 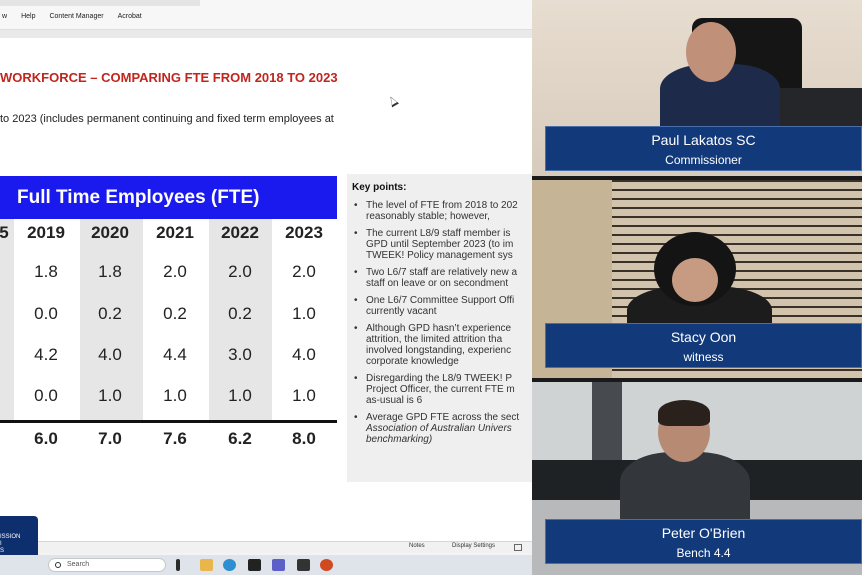 I want to click on normal-view-icon, so click(x=518, y=547).